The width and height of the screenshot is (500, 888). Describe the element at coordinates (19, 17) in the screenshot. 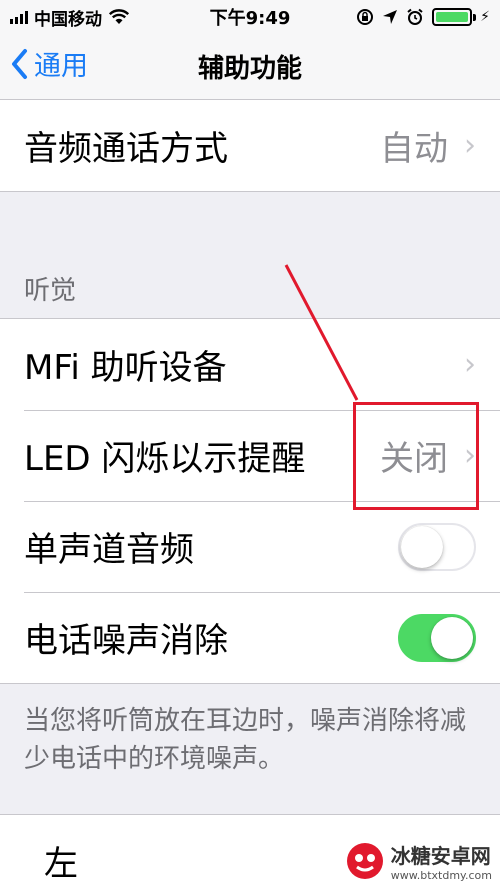

I see `signal-icon` at that location.